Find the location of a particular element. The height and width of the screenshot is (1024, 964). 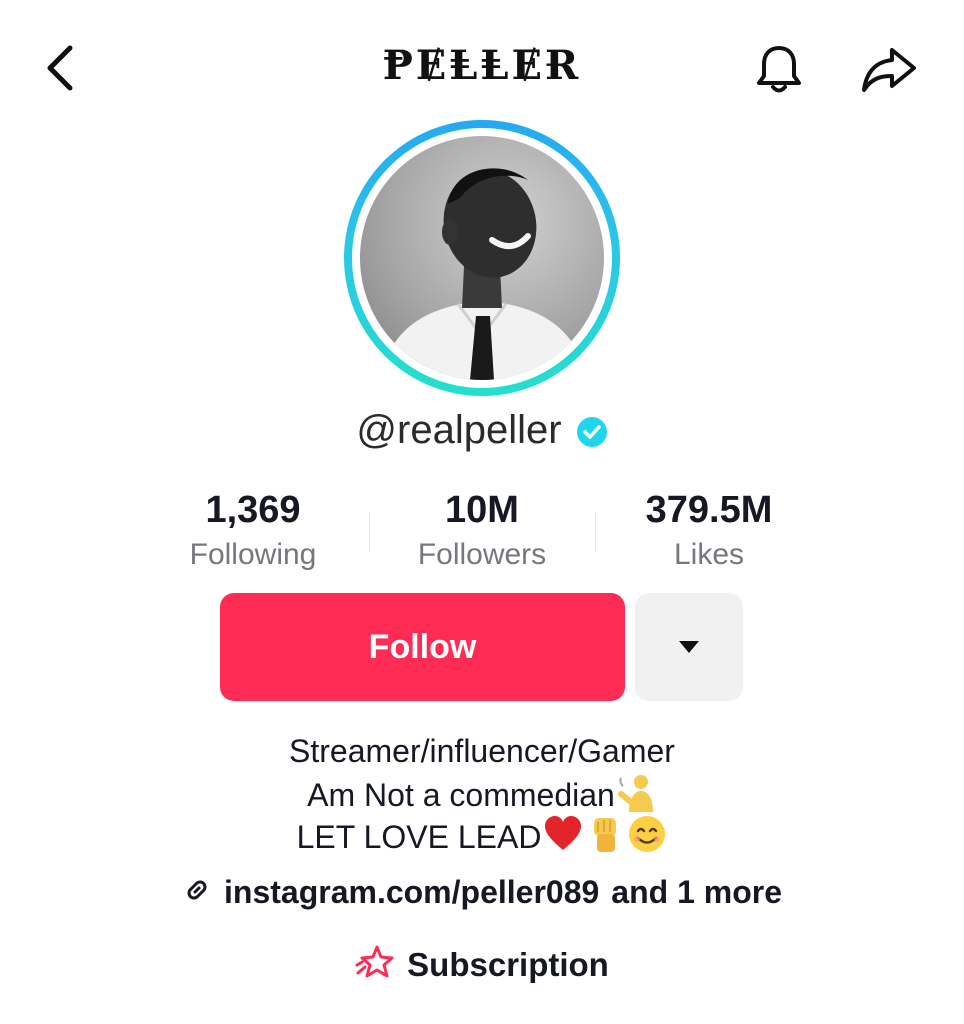

username: @realpeller is located at coordinates (459, 429).